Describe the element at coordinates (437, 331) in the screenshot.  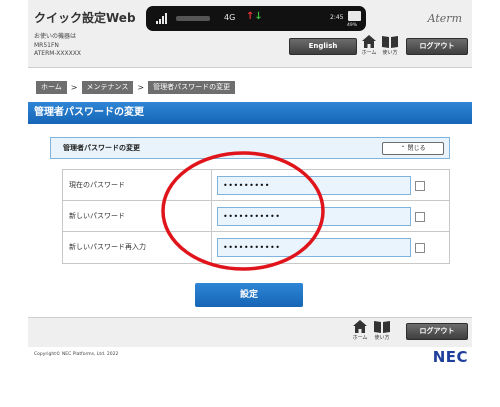
I see `footer-logout-button: ログアウト` at that location.